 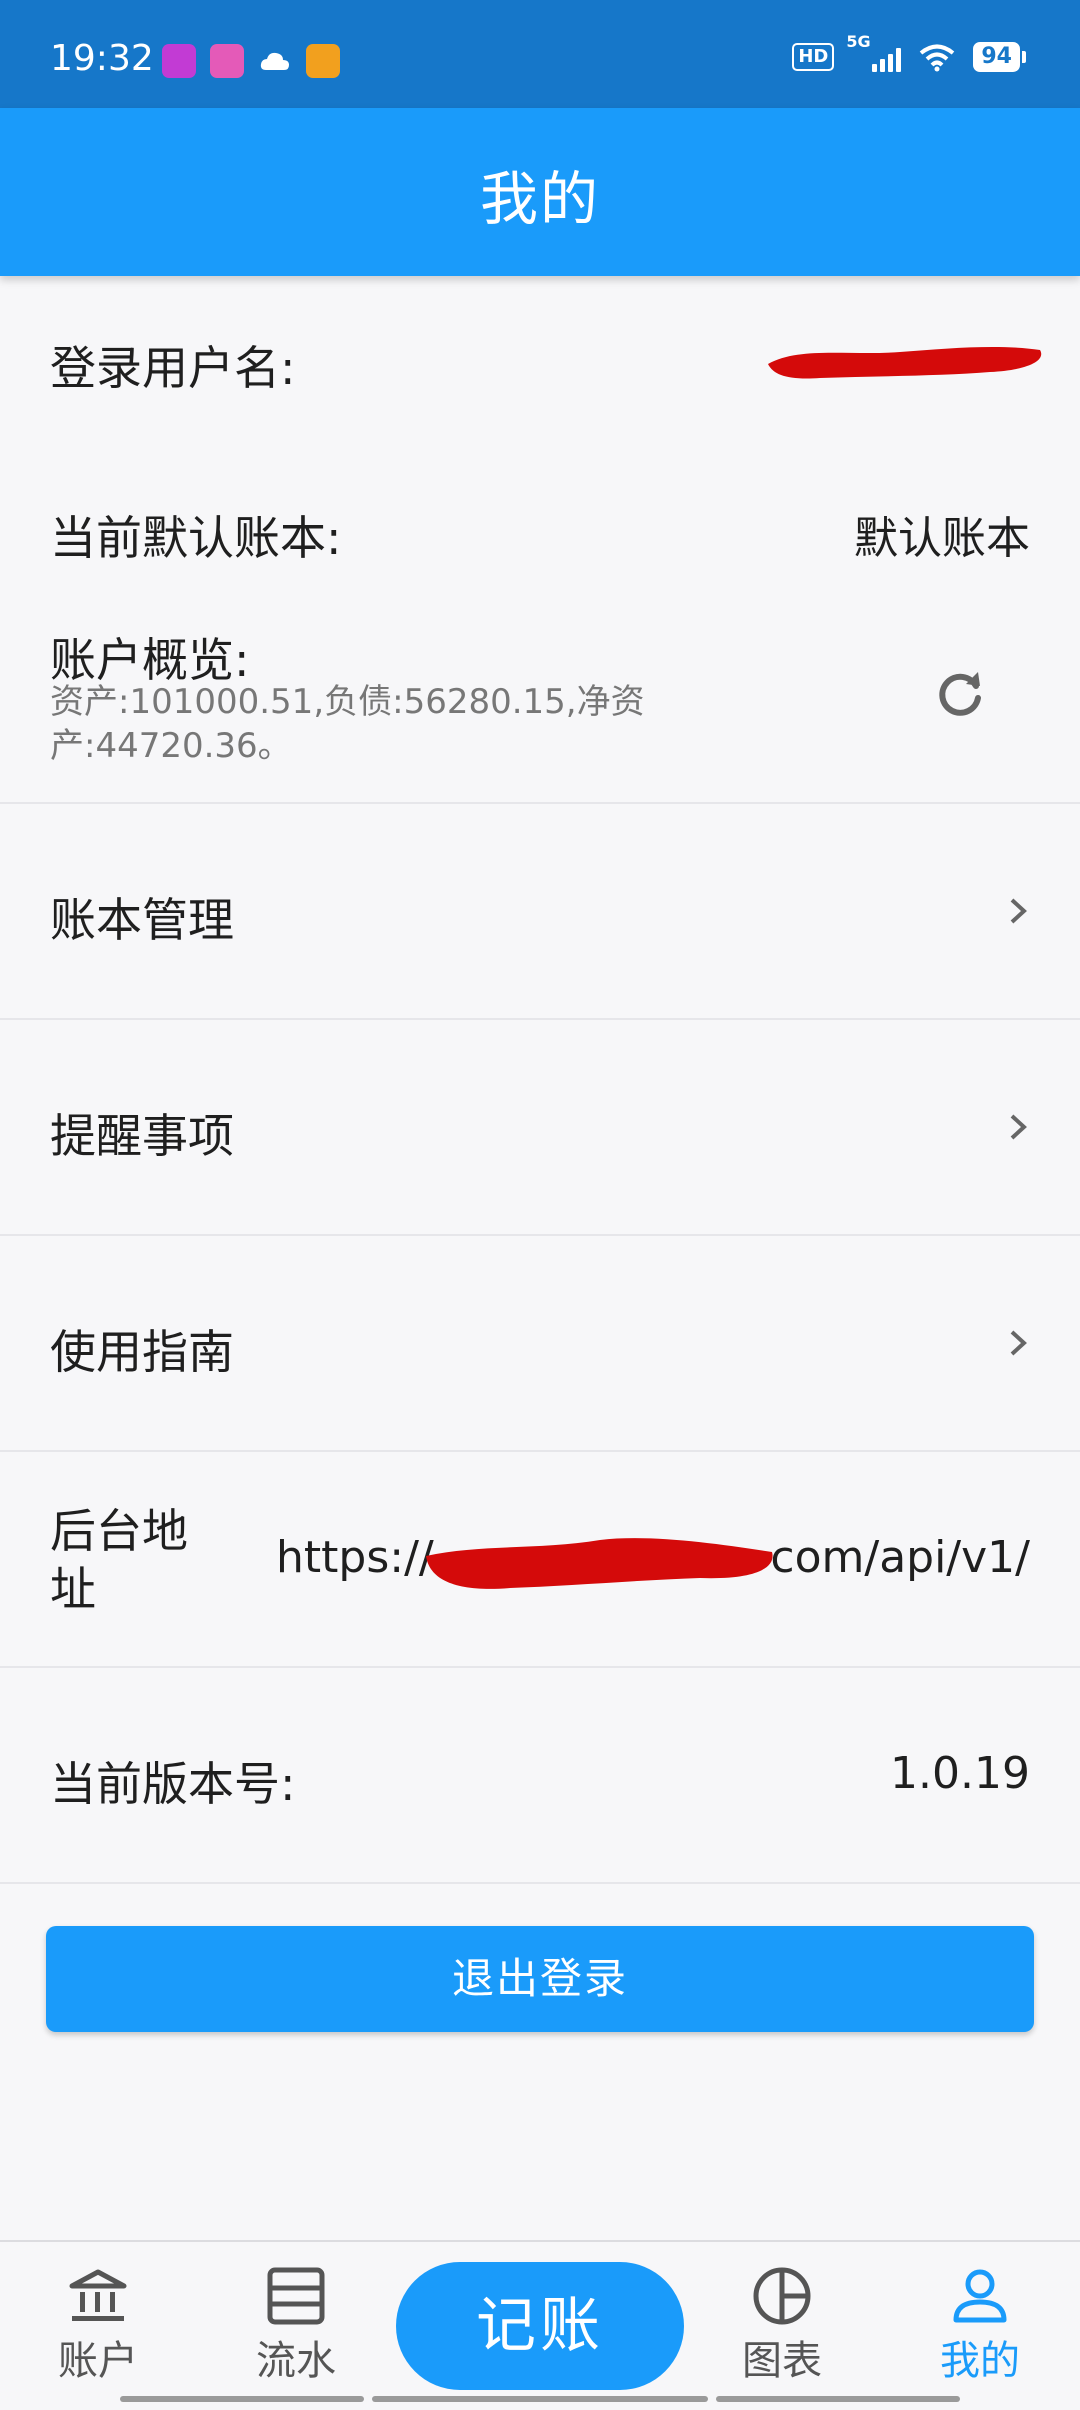 I want to click on nav-flow-label: 流水, so click(x=296, y=2361).